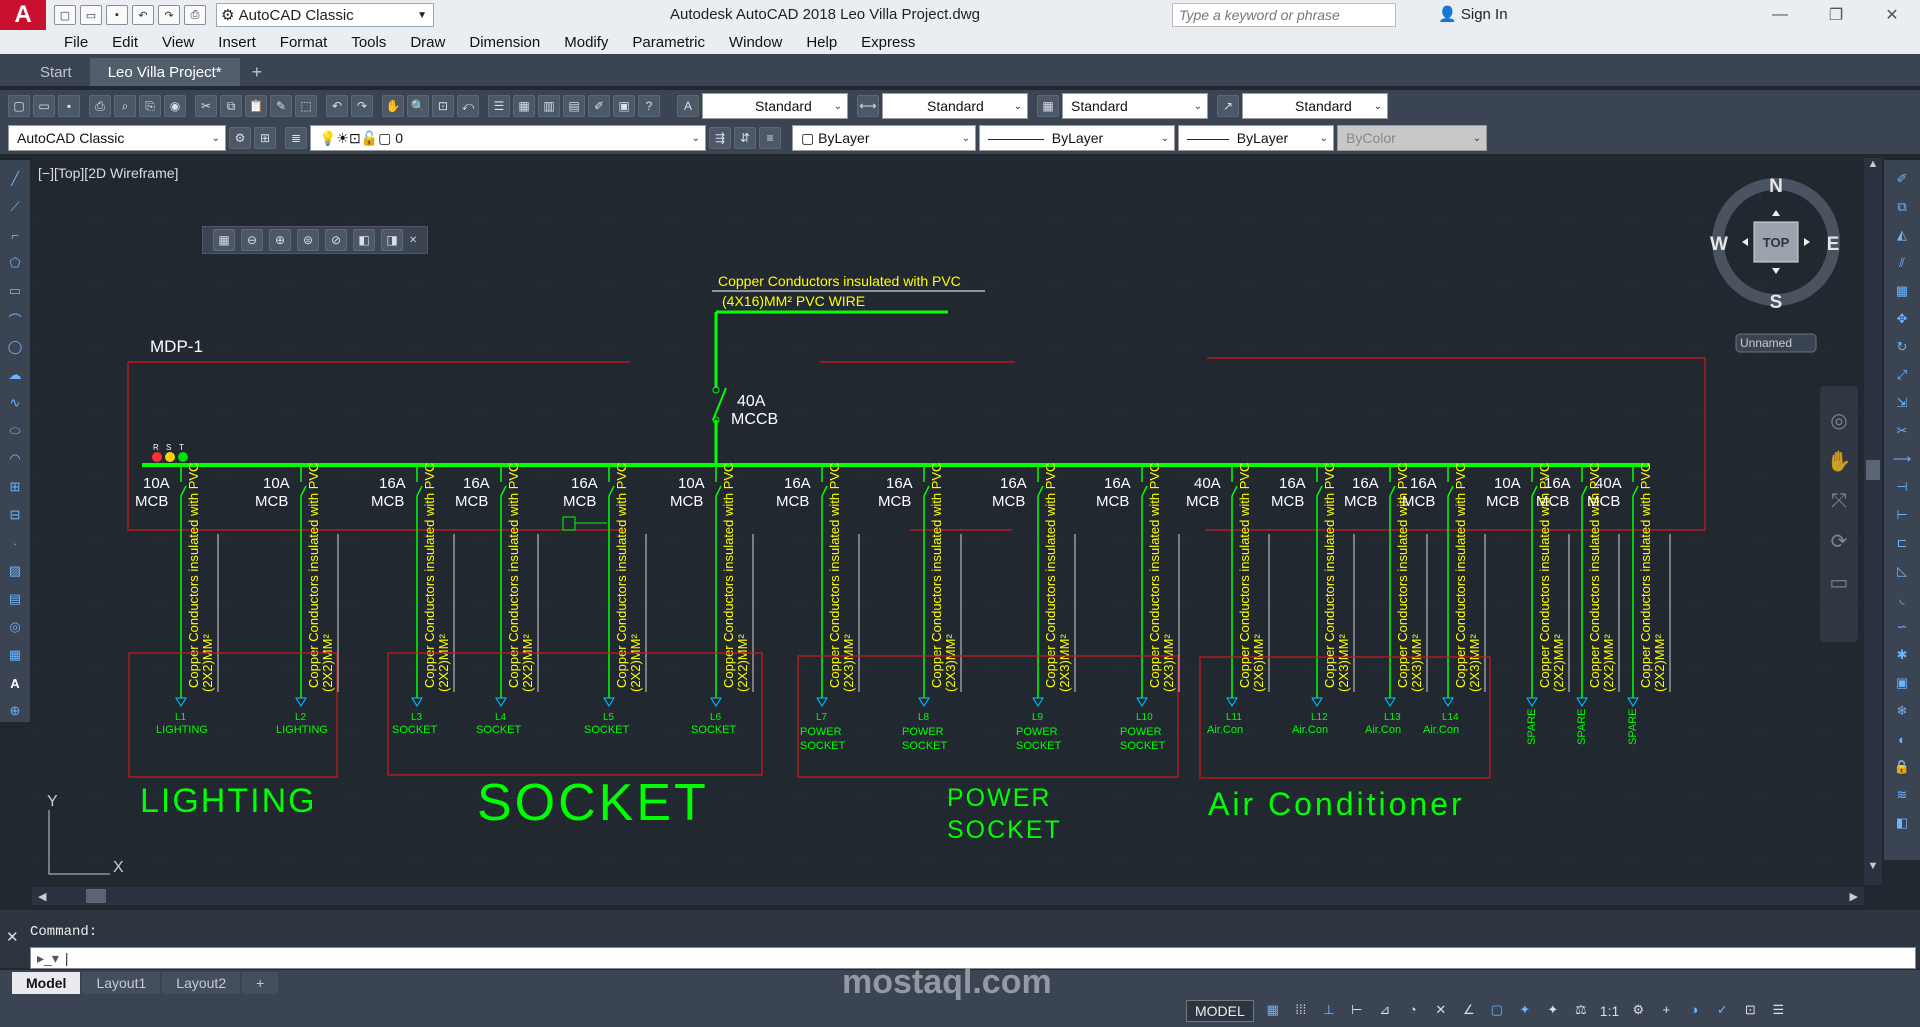  What do you see at coordinates (1719, 244) in the screenshot?
I see `viewcube-west: W` at bounding box center [1719, 244].